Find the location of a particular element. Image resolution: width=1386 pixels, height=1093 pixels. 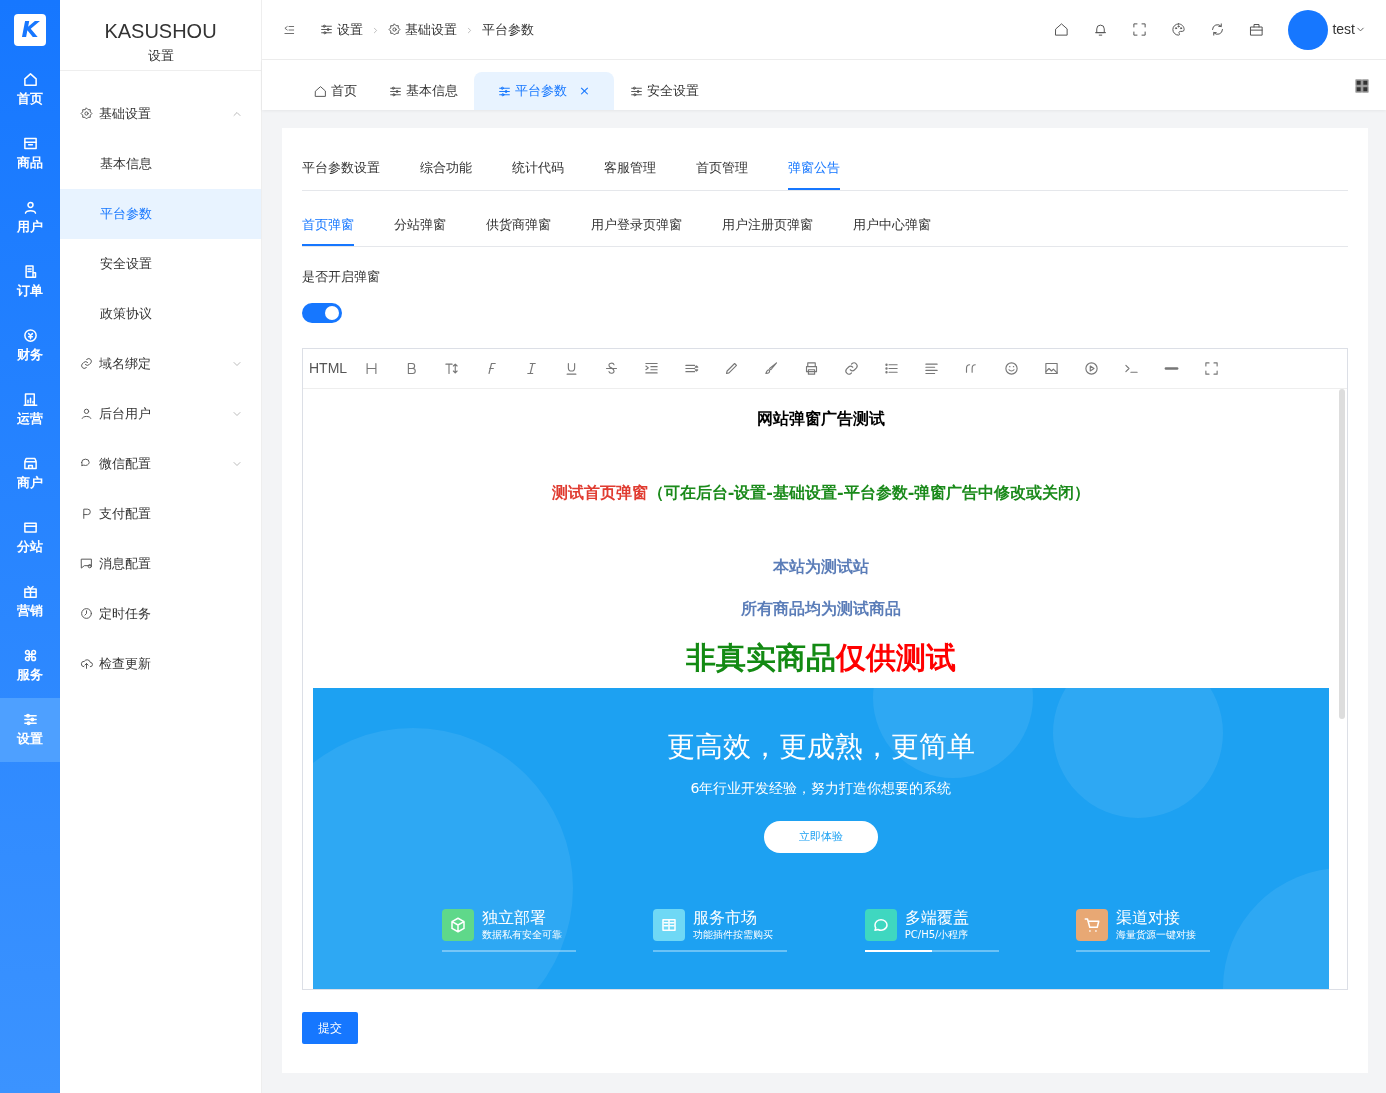

breadcrumb-item: 设置 is located at coordinates (341, 29).